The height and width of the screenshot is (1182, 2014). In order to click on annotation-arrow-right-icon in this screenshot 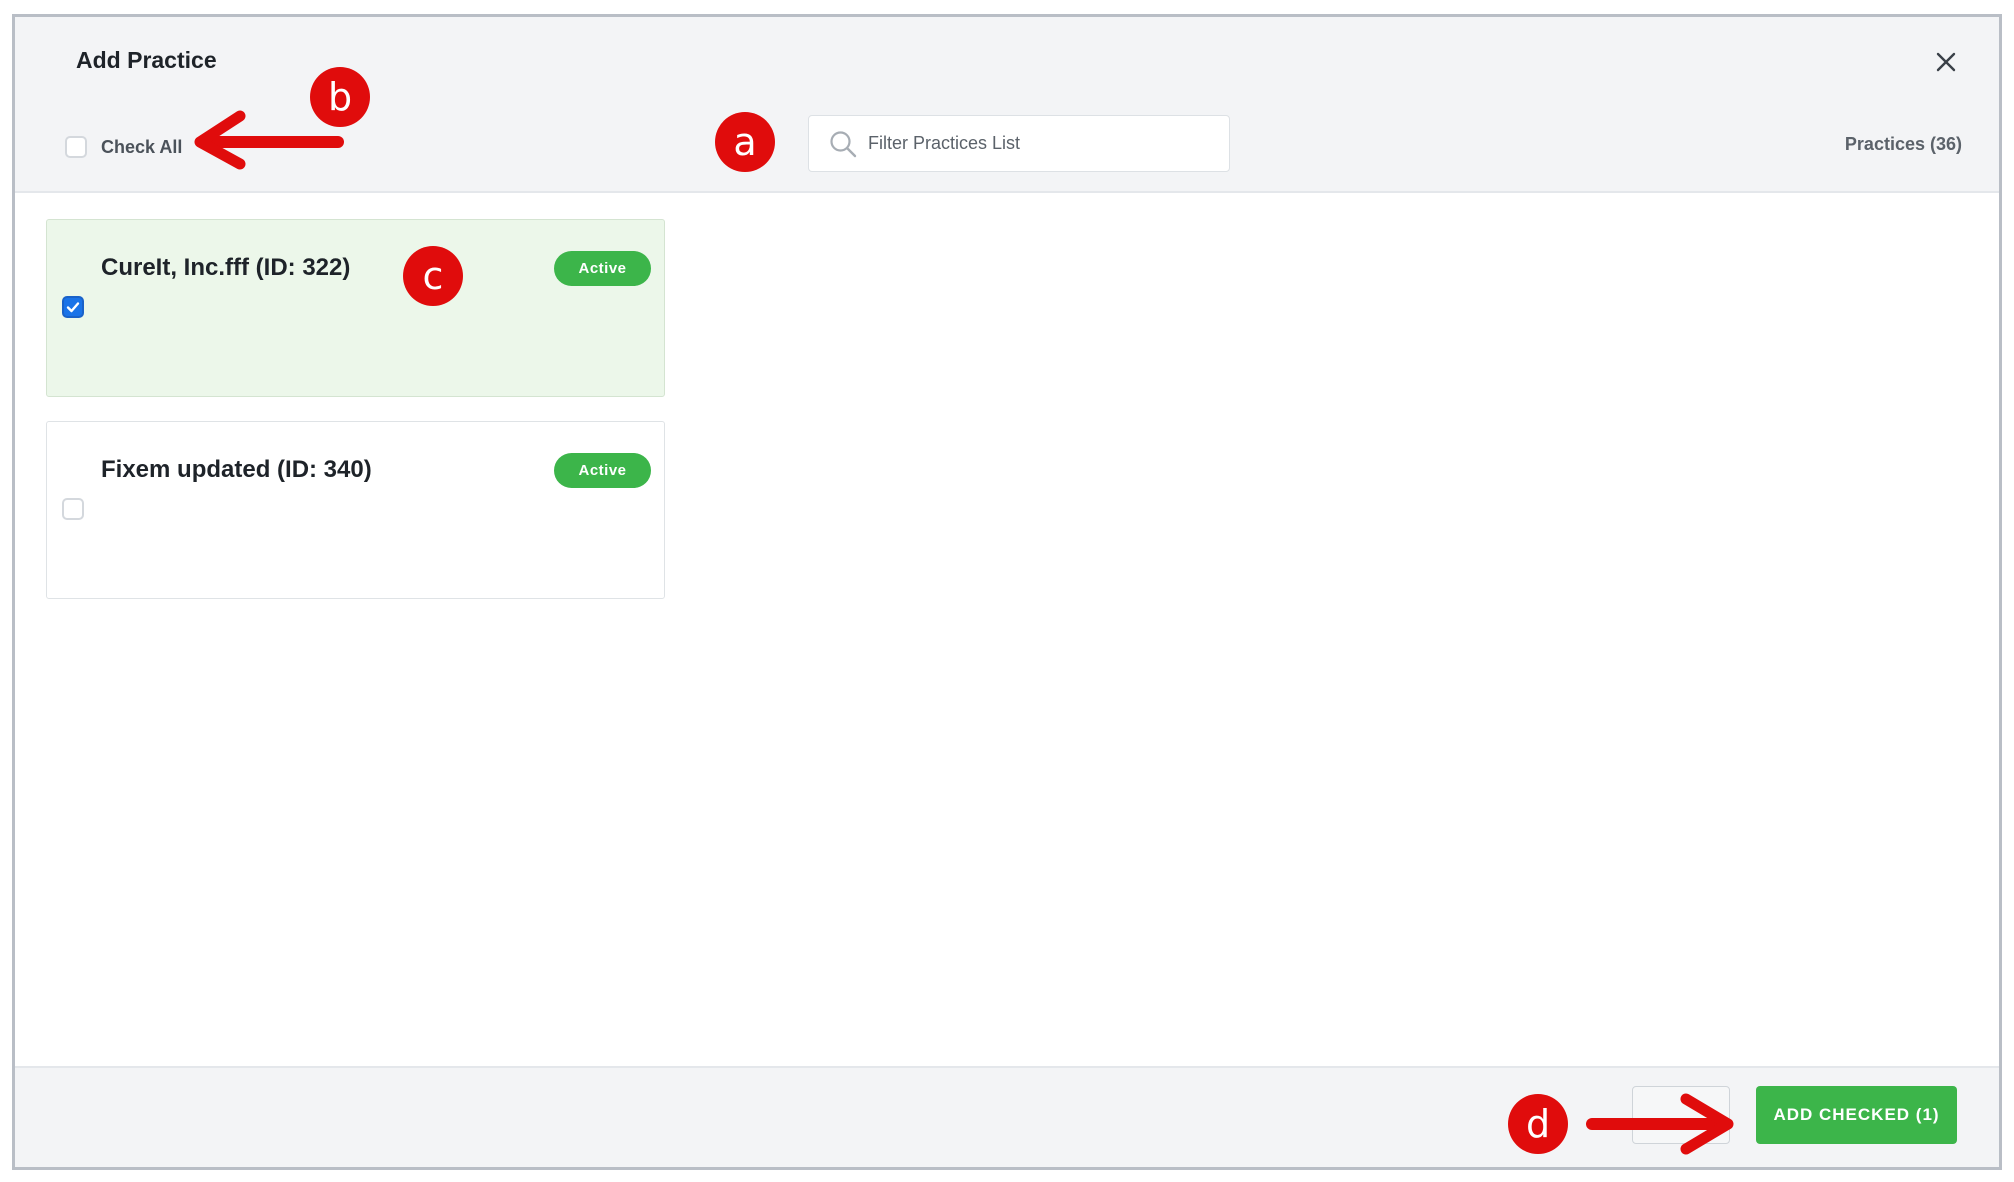, I will do `click(1660, 1124)`.